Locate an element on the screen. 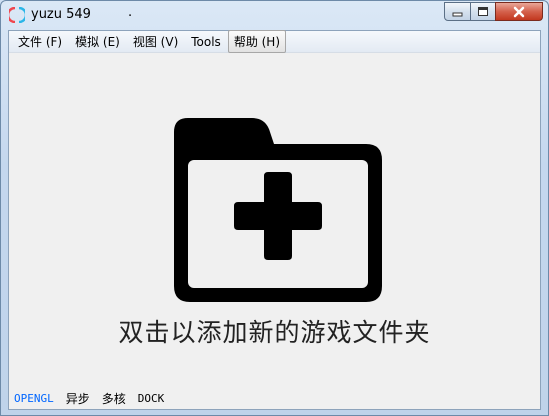 The image size is (549, 416). menu-emulation: 模拟 (E) is located at coordinates (97, 41).